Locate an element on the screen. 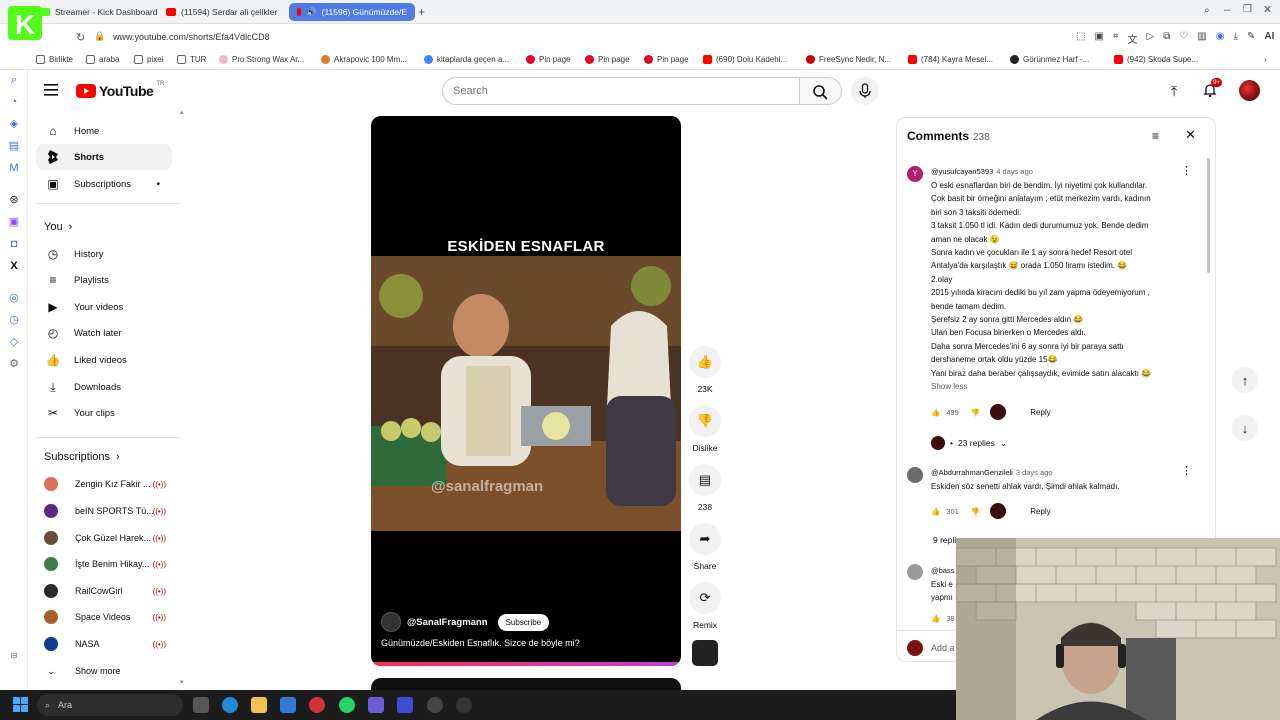 The width and height of the screenshot is (1280, 720). remix-action: ⟳ Remix is located at coordinates (705, 606).